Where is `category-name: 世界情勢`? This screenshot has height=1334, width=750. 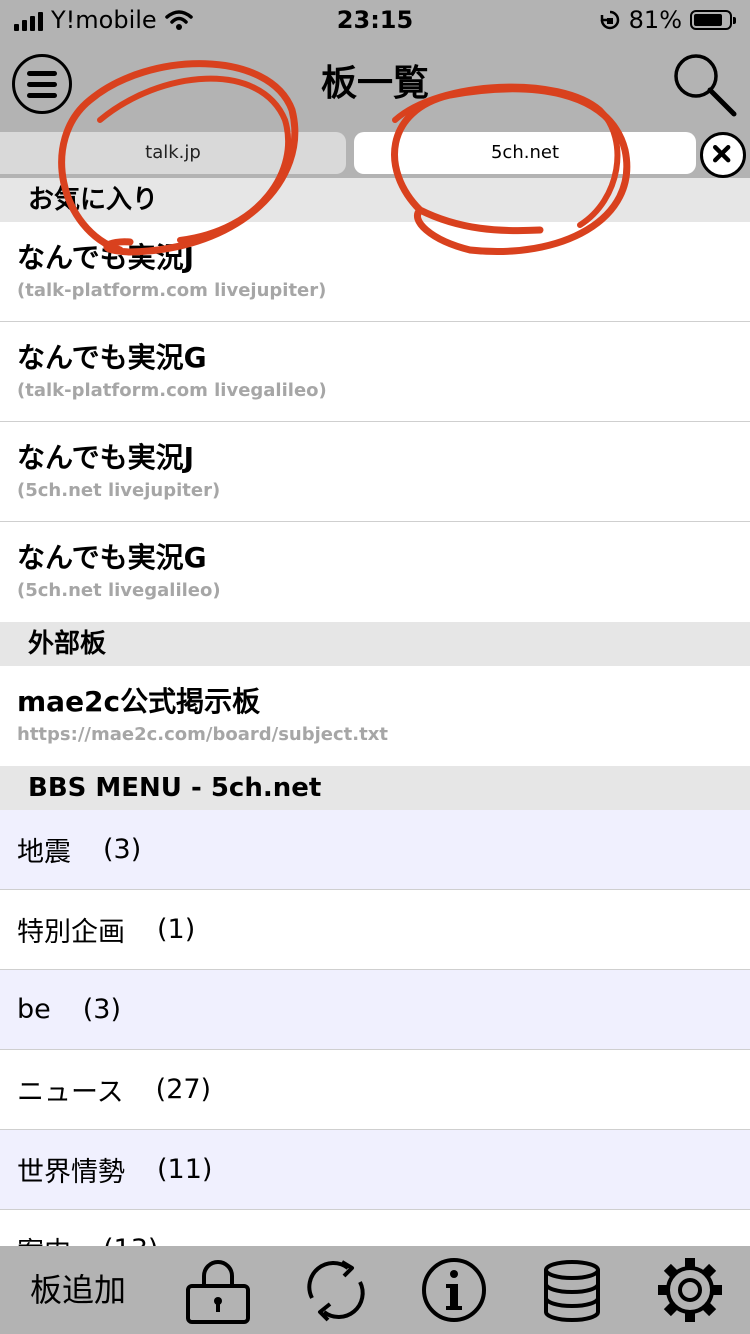 category-name: 世界情勢 is located at coordinates (71, 1172).